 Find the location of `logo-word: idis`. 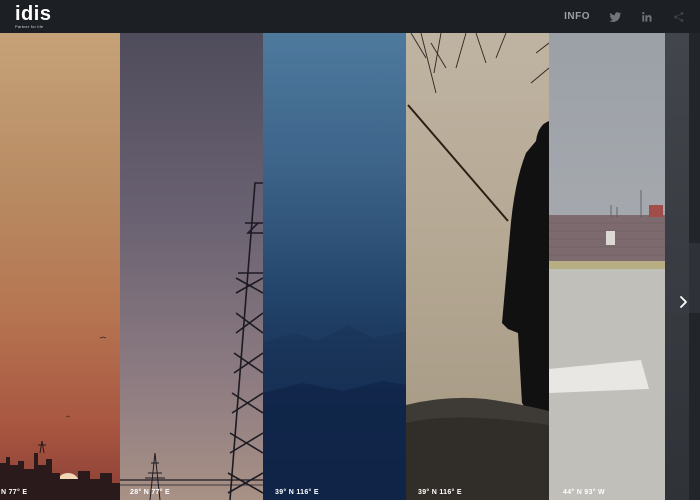

logo-word: idis is located at coordinates (33, 14).